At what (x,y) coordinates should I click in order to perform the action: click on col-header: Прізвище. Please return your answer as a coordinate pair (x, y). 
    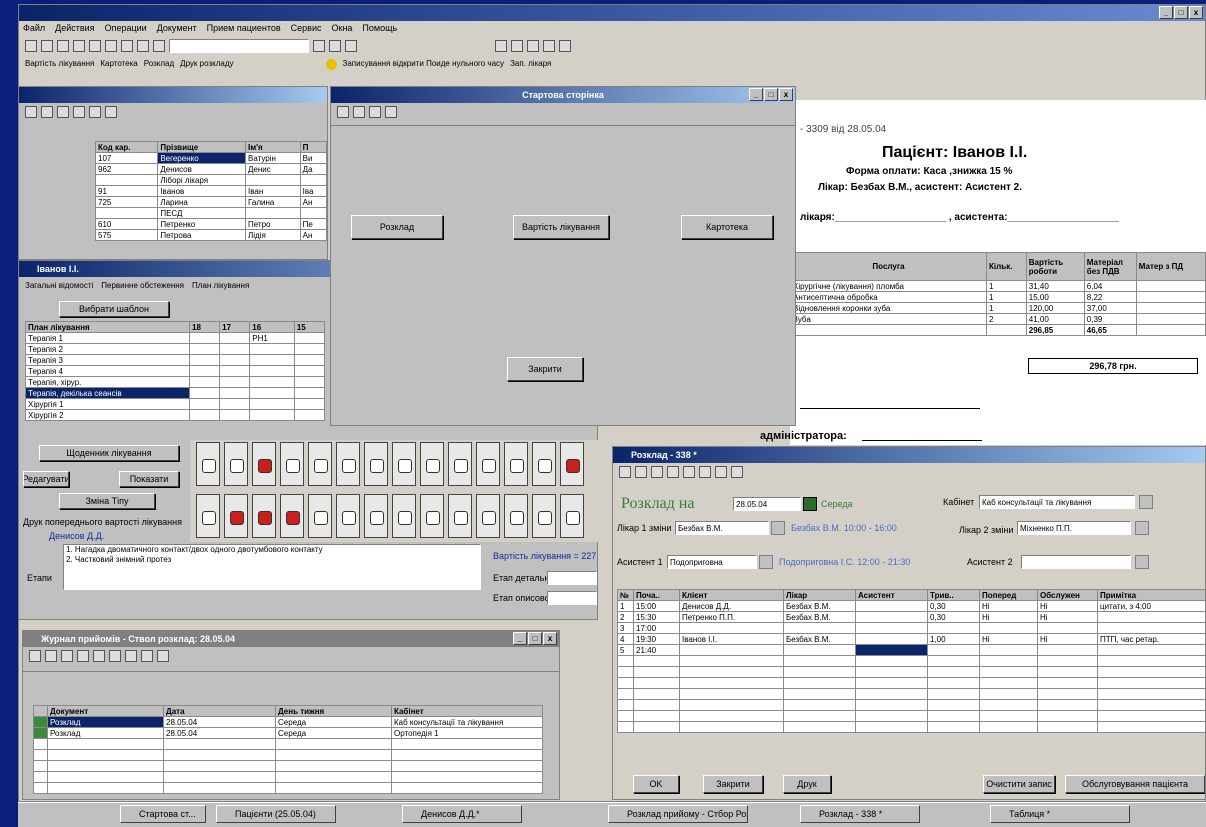
    Looking at the image, I should click on (201, 147).